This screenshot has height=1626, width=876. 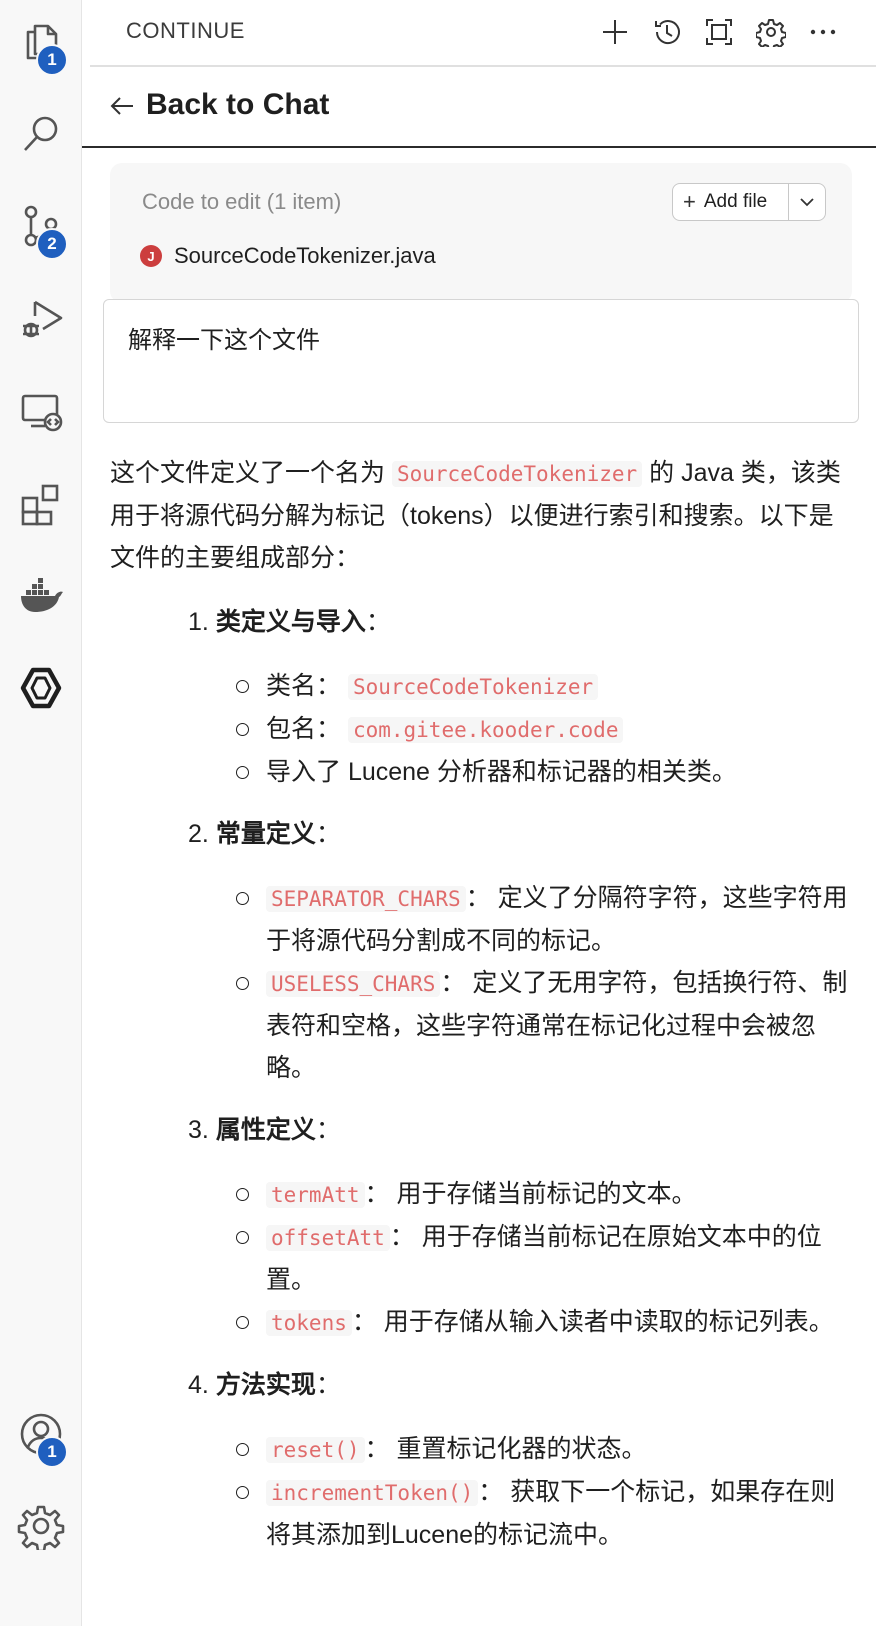 What do you see at coordinates (121, 106) in the screenshot?
I see `back-arrow-icon` at bounding box center [121, 106].